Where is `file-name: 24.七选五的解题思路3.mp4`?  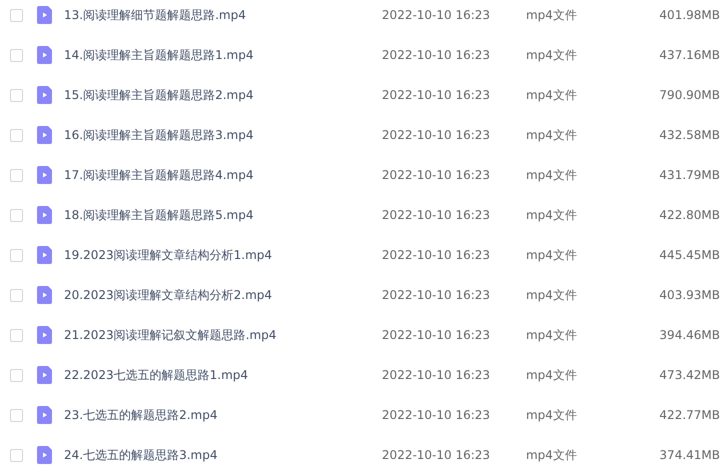 file-name: 24.七选五的解题思路3.mp4 is located at coordinates (141, 455).